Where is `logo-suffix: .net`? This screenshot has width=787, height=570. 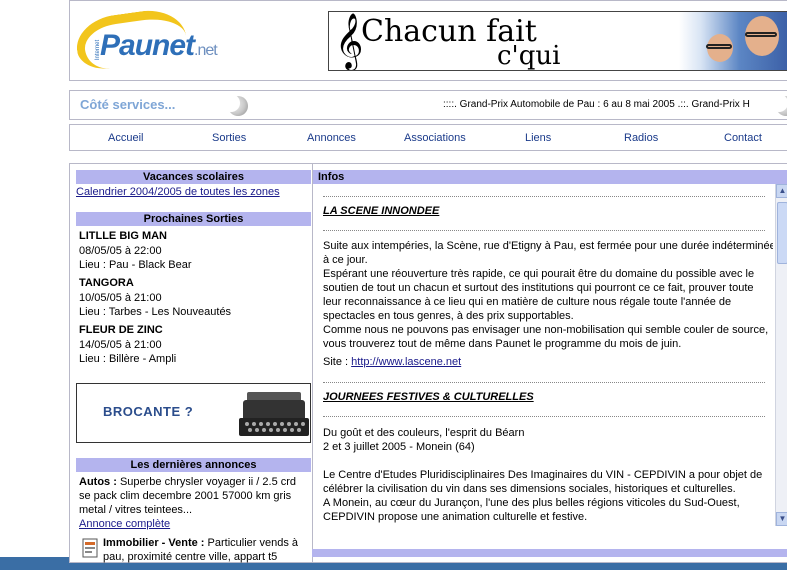
logo-suffix: .net is located at coordinates (206, 50).